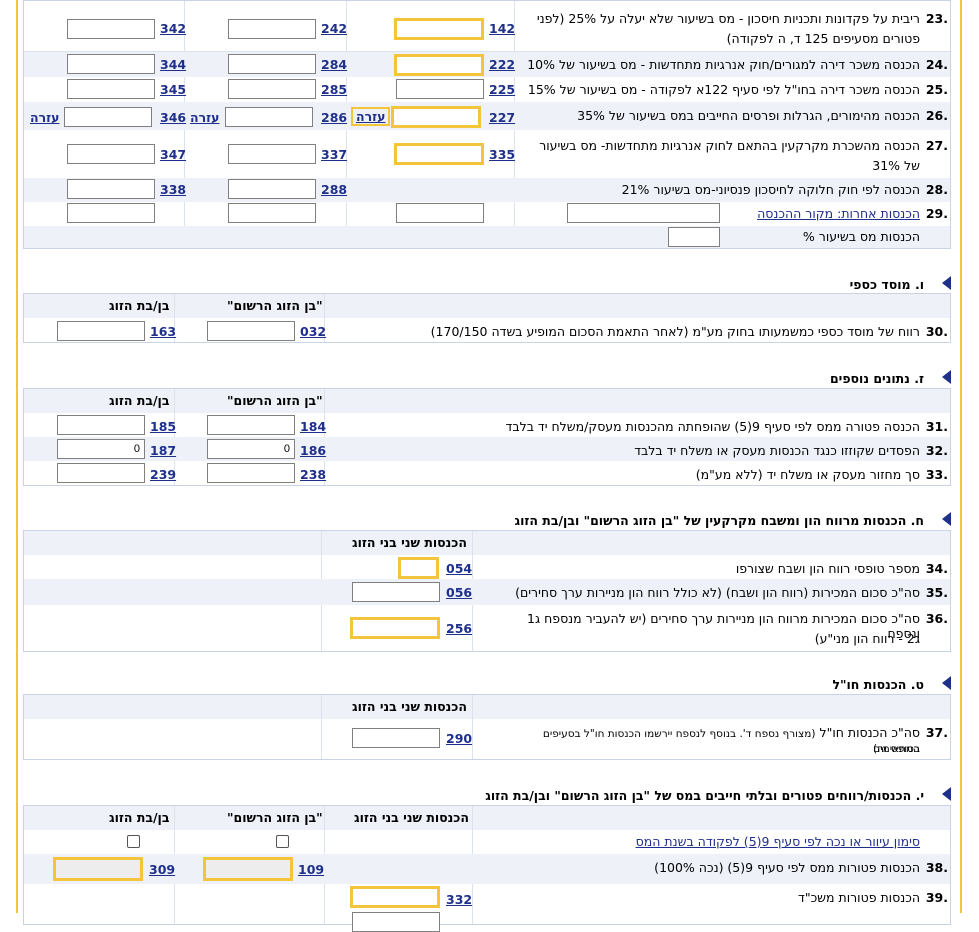  I want to click on field-code: 184, so click(313, 426).